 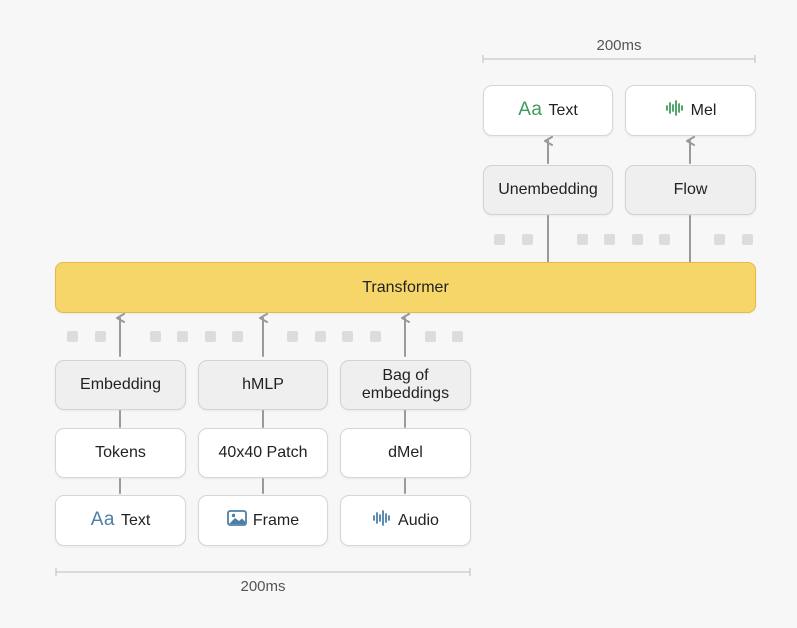 I want to click on input-frame-label: Frame, so click(x=276, y=520).